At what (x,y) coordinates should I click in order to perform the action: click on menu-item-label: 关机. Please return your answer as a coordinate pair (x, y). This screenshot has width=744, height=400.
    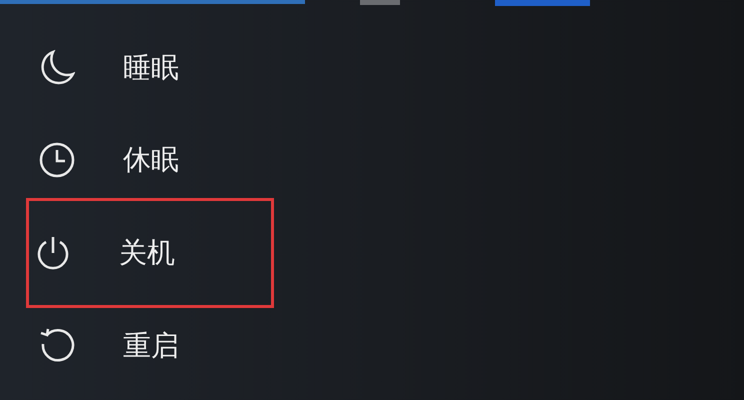
    Looking at the image, I should click on (147, 253).